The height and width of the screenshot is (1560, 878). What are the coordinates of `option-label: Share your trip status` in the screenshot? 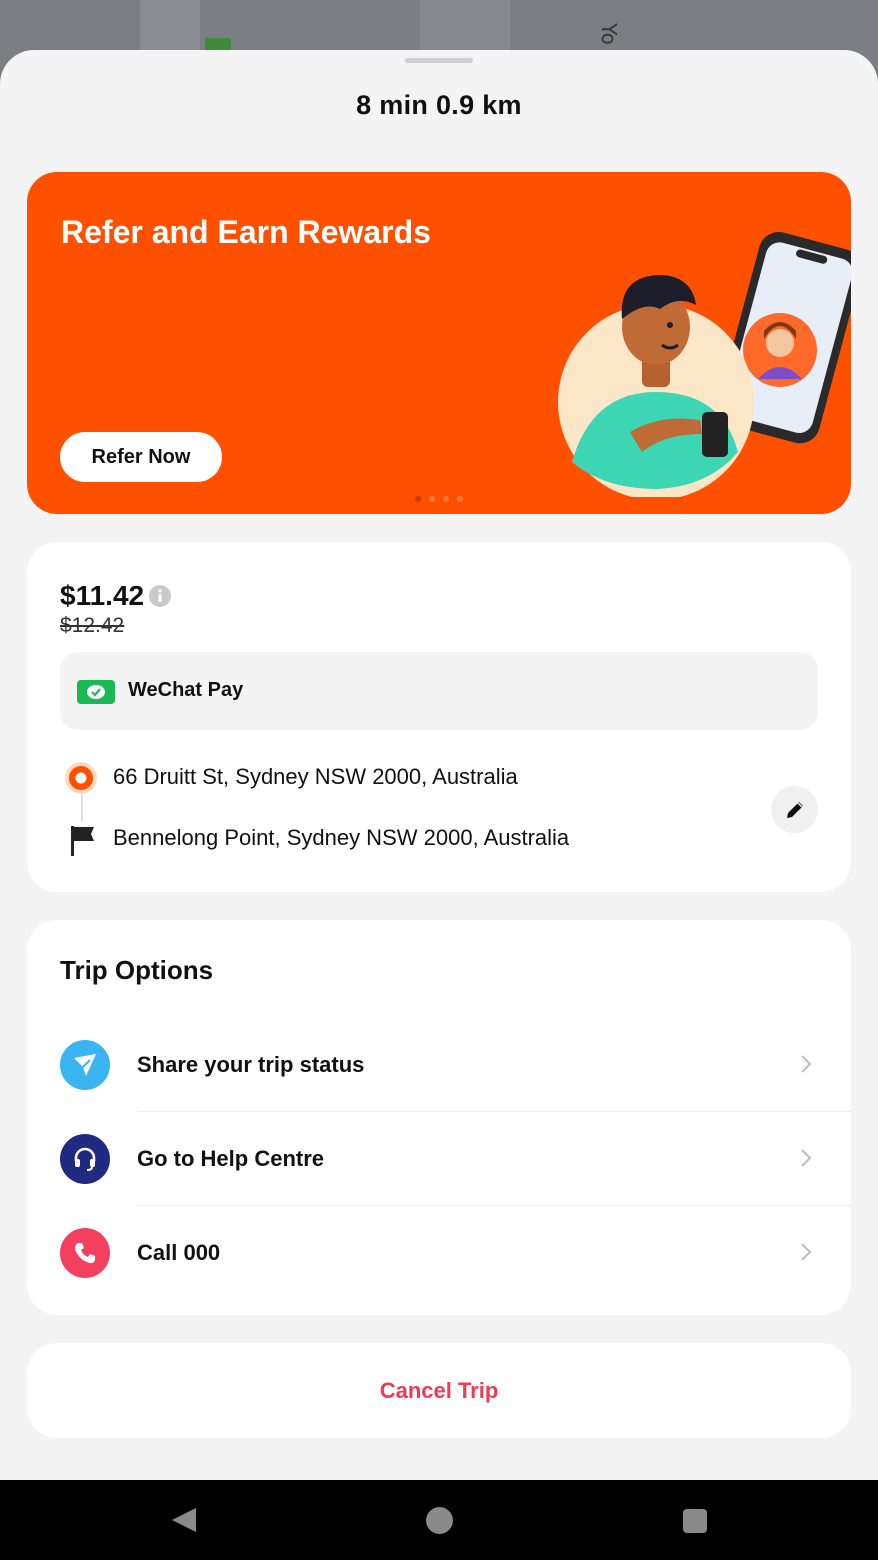 It's located at (251, 1064).